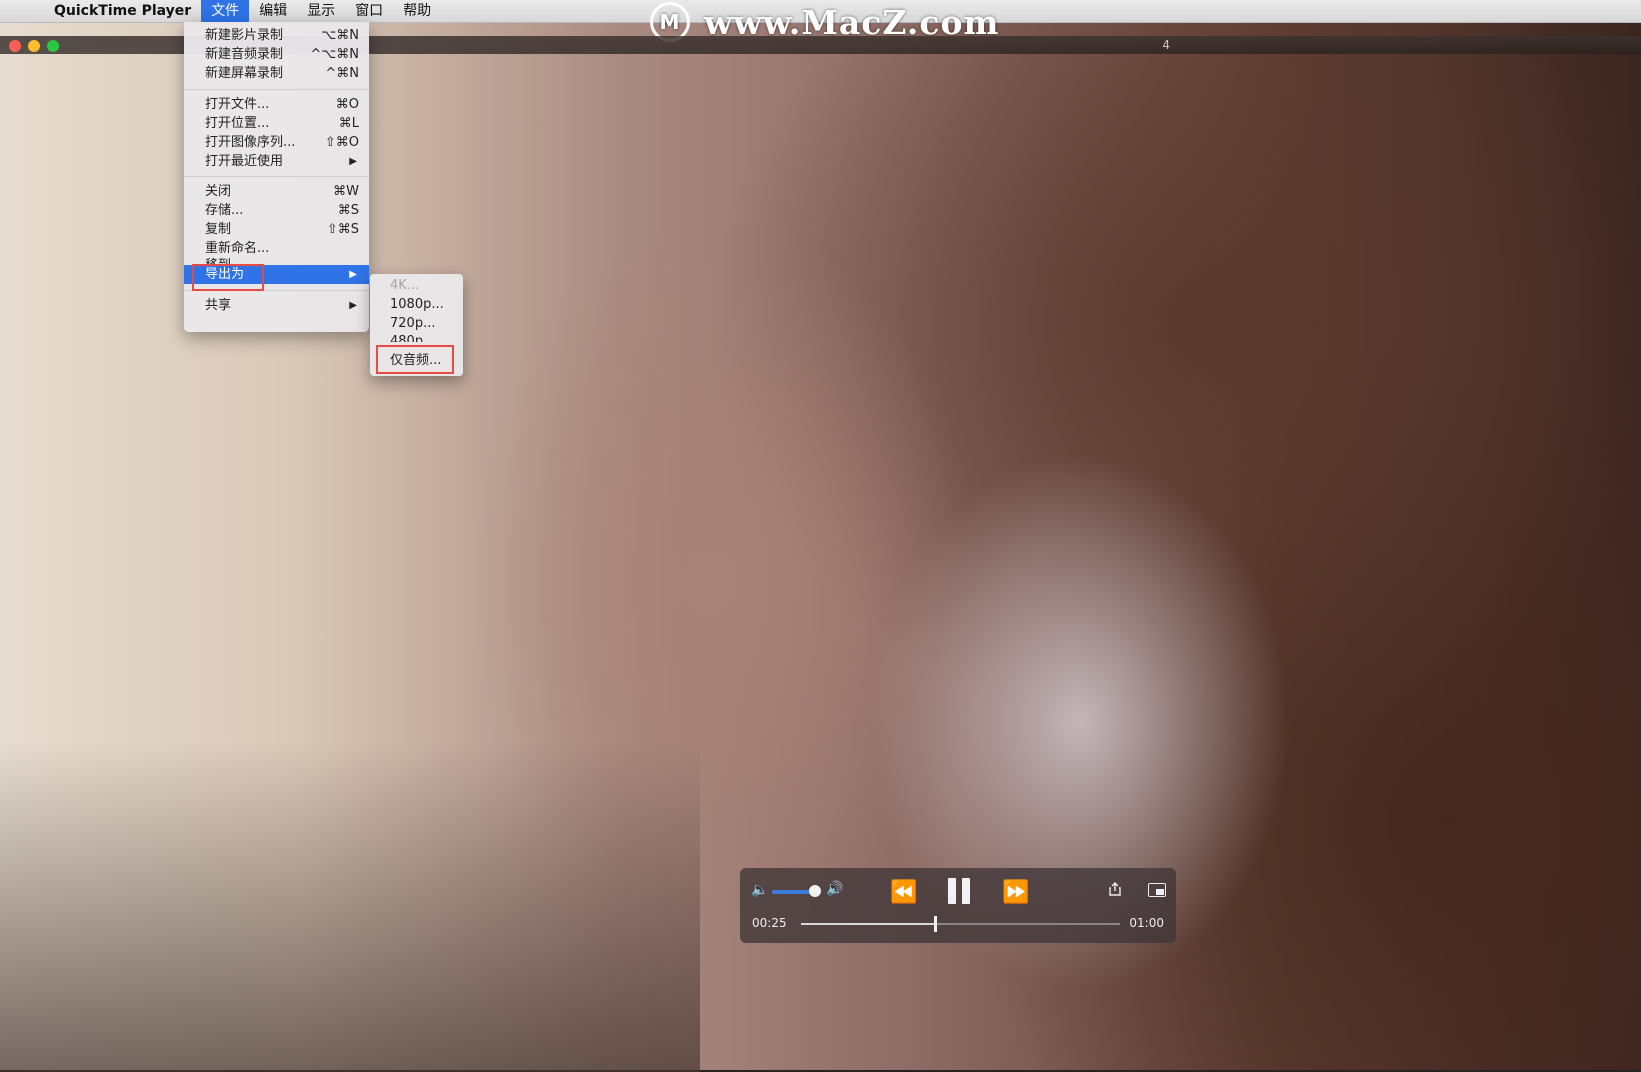  What do you see at coordinates (15, 46) in the screenshot?
I see `close-window-button` at bounding box center [15, 46].